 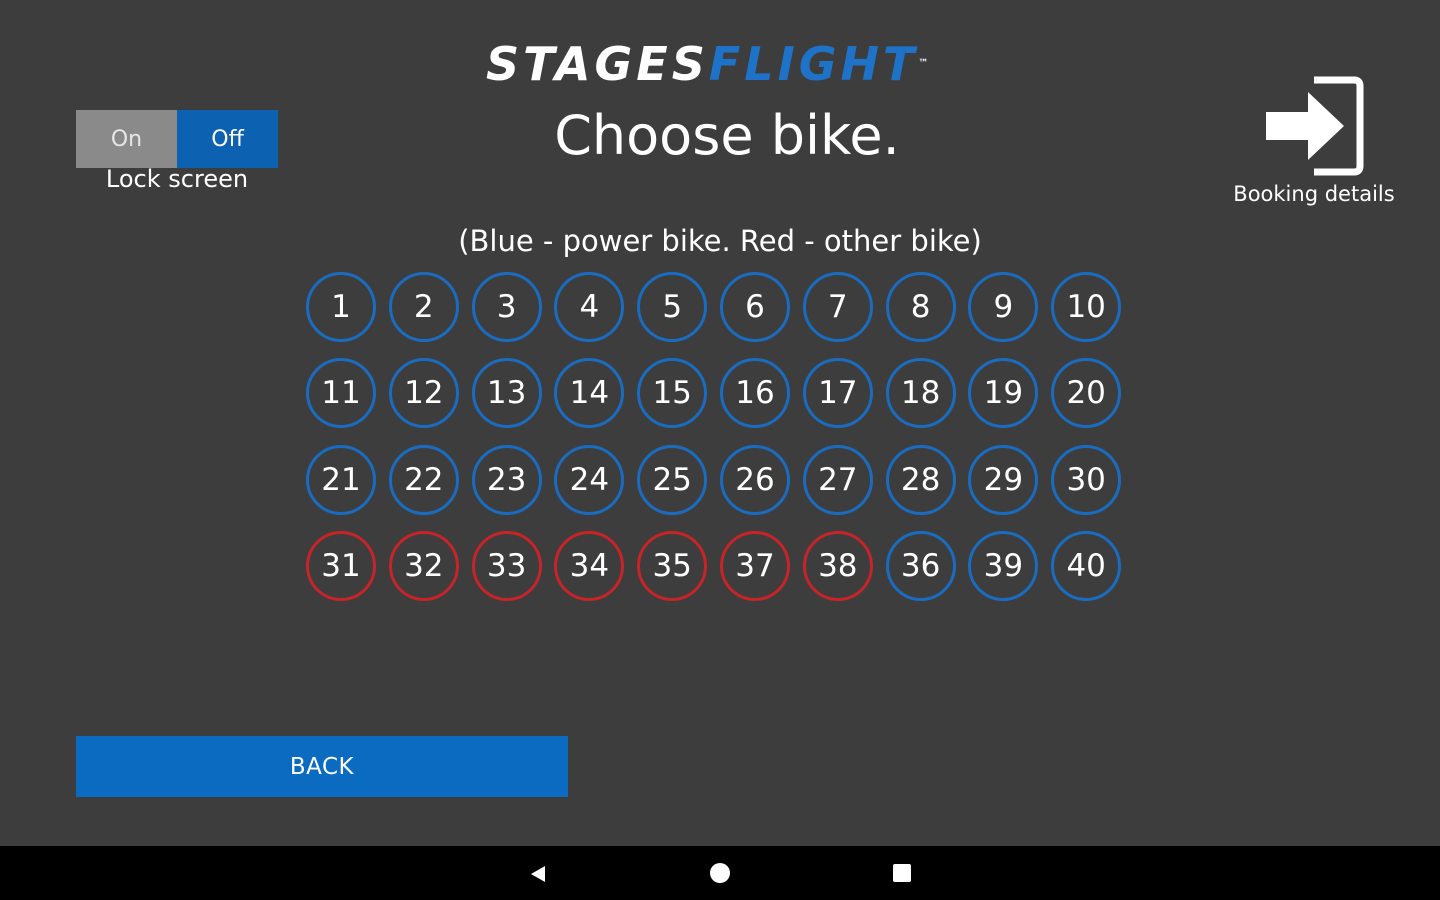 I want to click on lock-screen-toggle: On Off, so click(x=177, y=139).